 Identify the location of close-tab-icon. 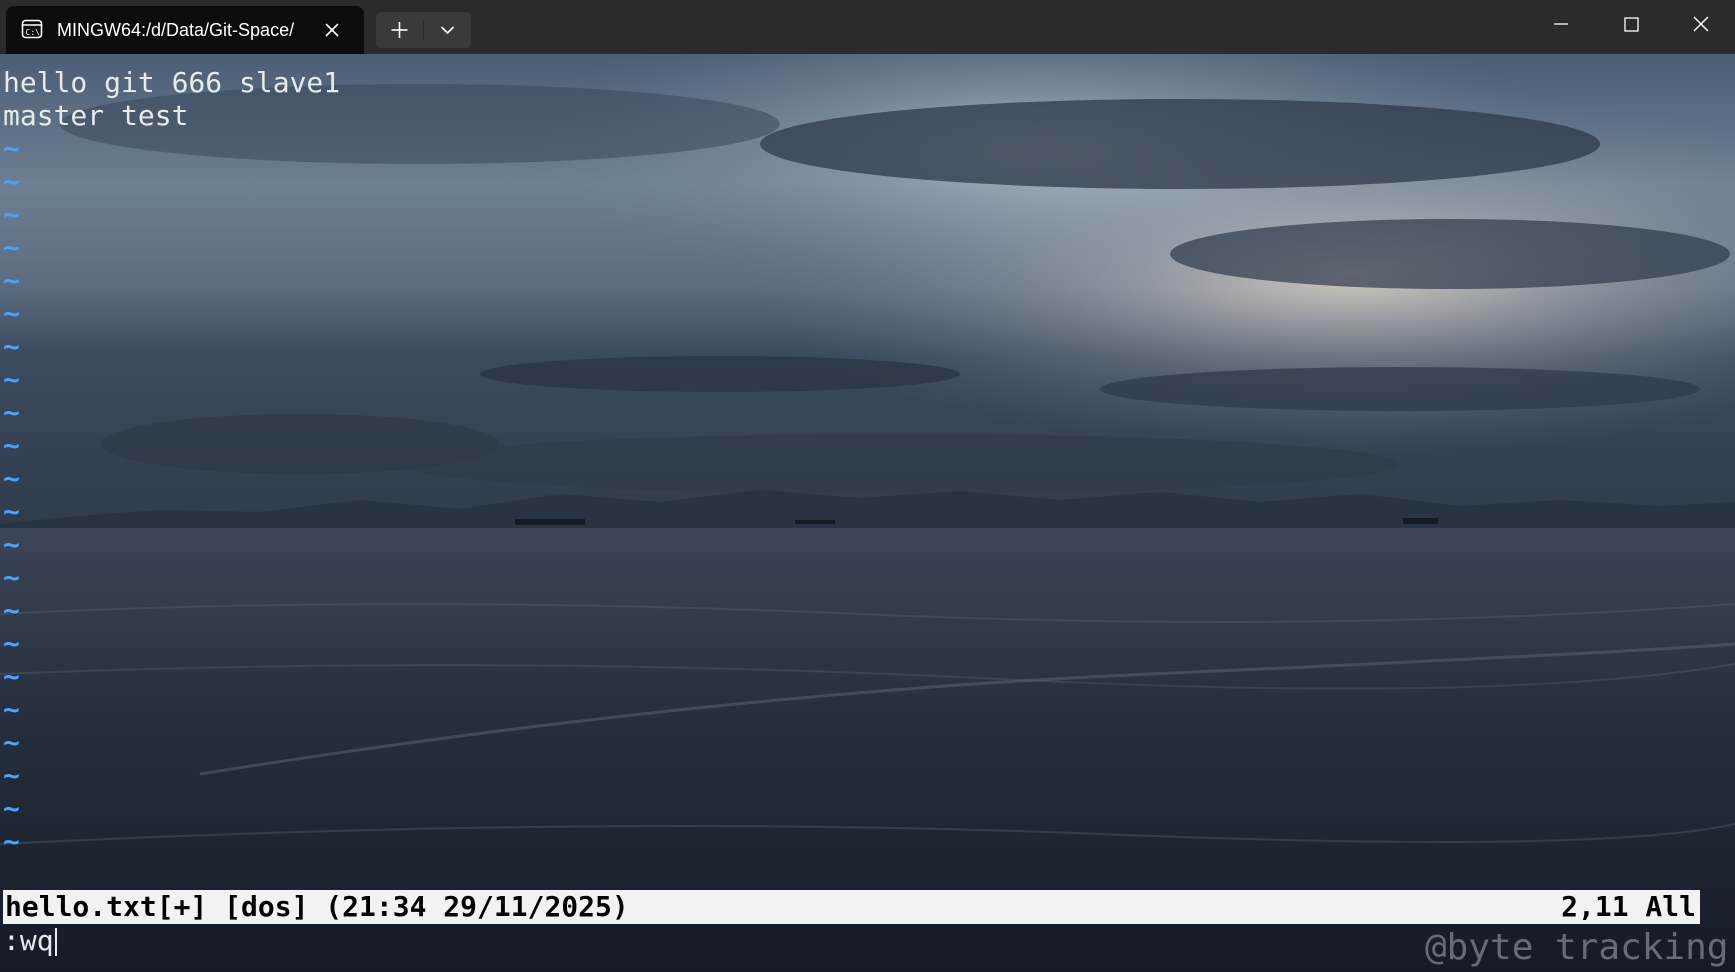
(332, 30).